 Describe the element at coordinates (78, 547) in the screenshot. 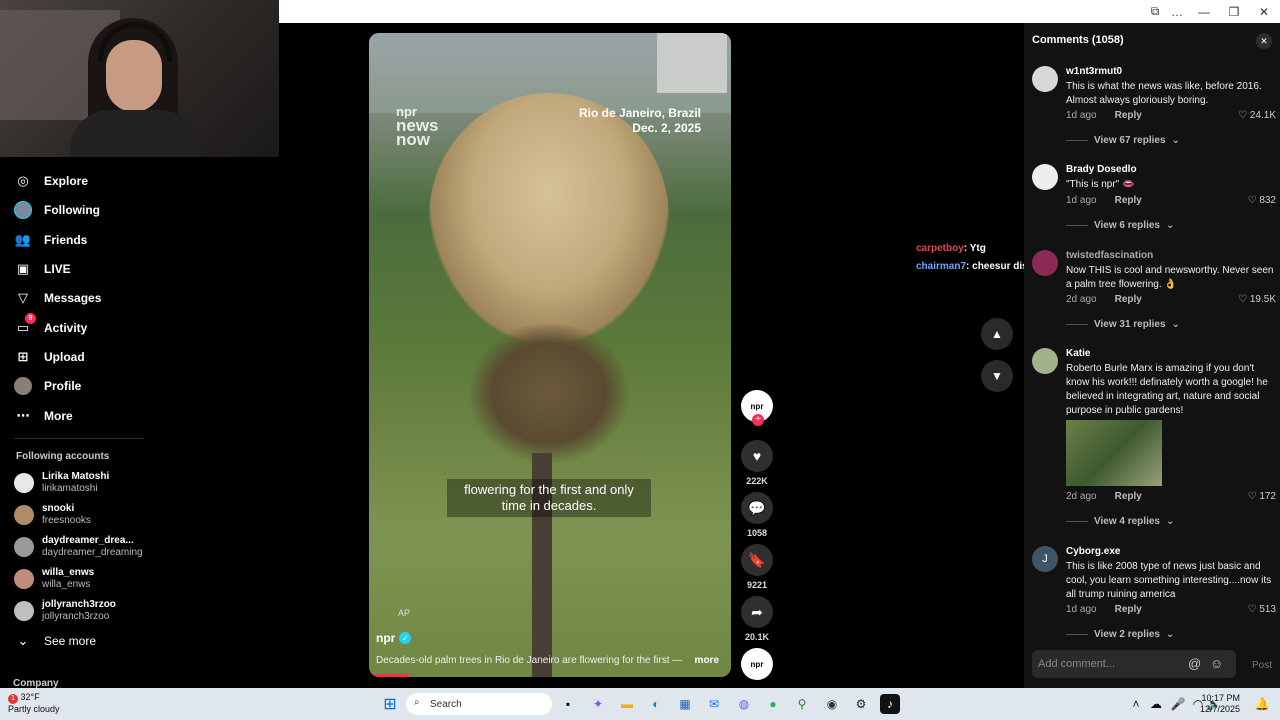

I see `following-account: daydreamer_drea... daydreamer_dreaming` at that location.